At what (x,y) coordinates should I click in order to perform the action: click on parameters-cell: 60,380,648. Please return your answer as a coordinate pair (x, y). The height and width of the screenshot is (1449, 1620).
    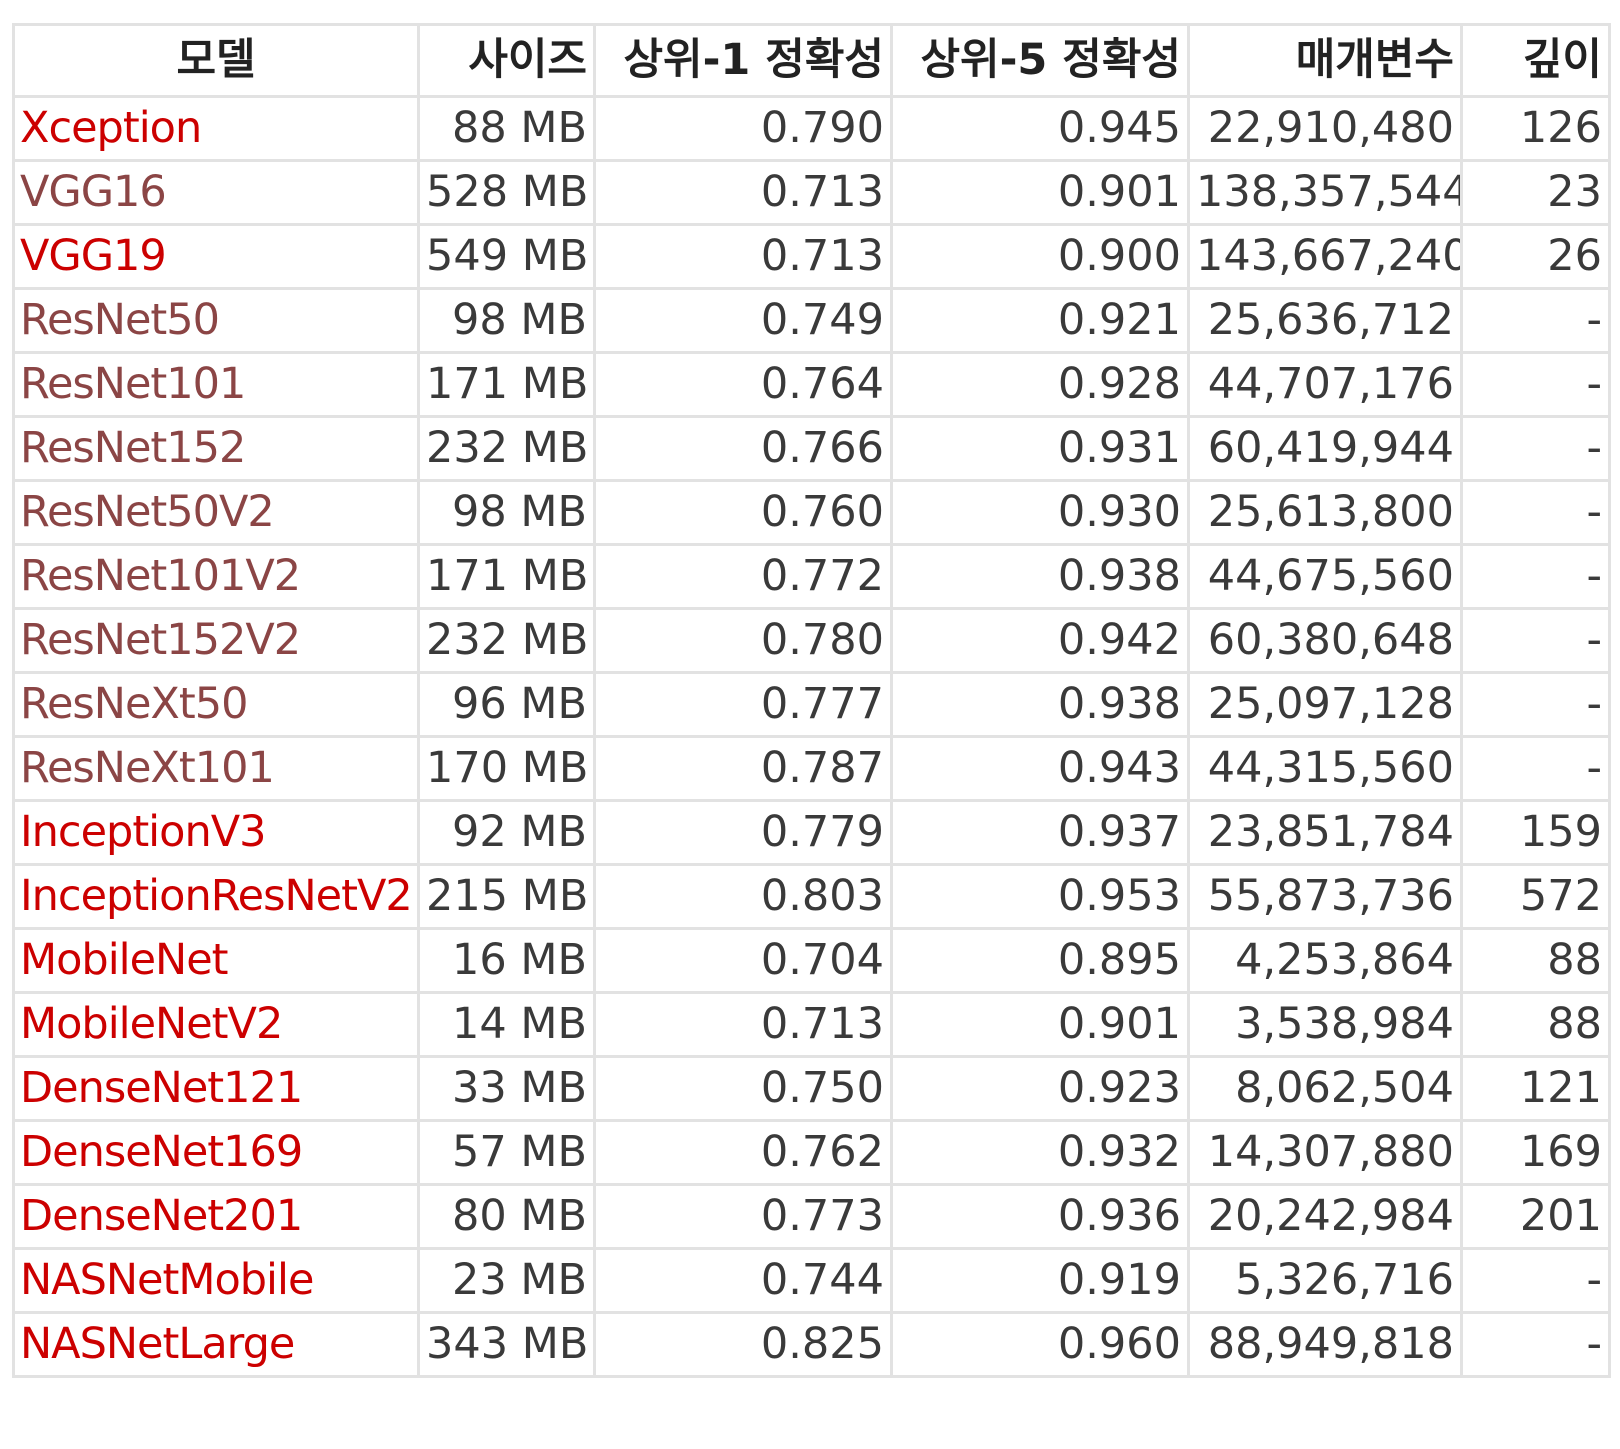
    Looking at the image, I should click on (1325, 640).